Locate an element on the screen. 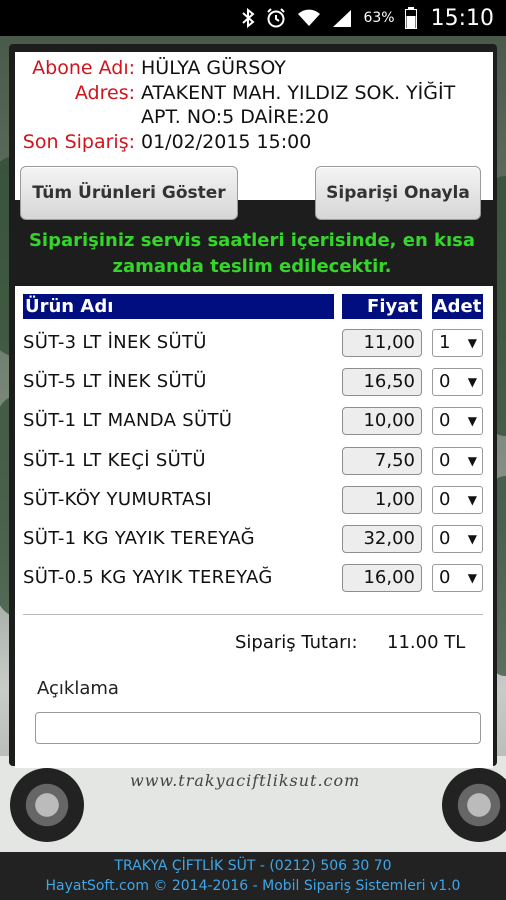 Image resolution: width=506 pixels, height=900 pixels. signal-icon is located at coordinates (342, 18).